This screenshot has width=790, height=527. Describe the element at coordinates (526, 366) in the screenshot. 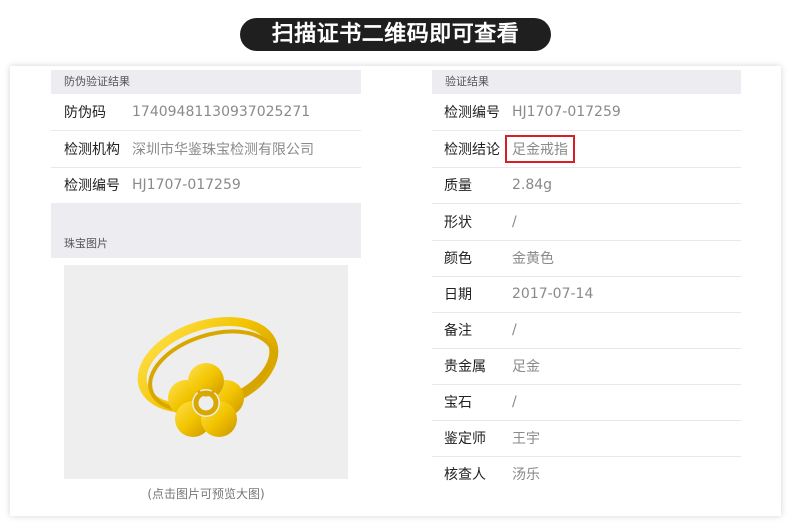

I see `row-value: 足金` at that location.